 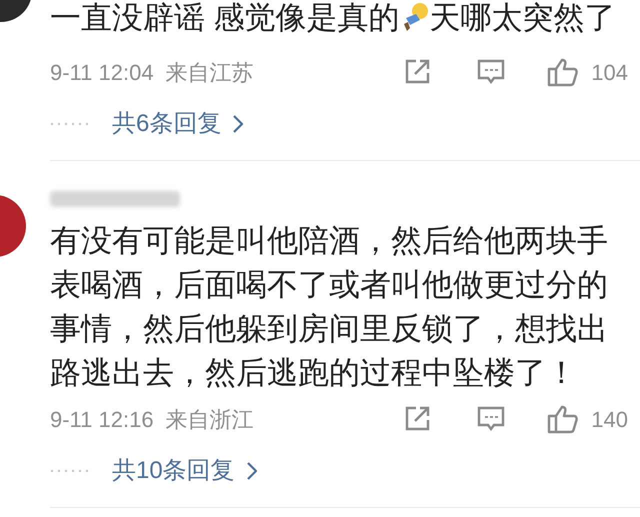 I want to click on comment-text: 一直没辟谣 感觉像是真的, so click(x=225, y=18).